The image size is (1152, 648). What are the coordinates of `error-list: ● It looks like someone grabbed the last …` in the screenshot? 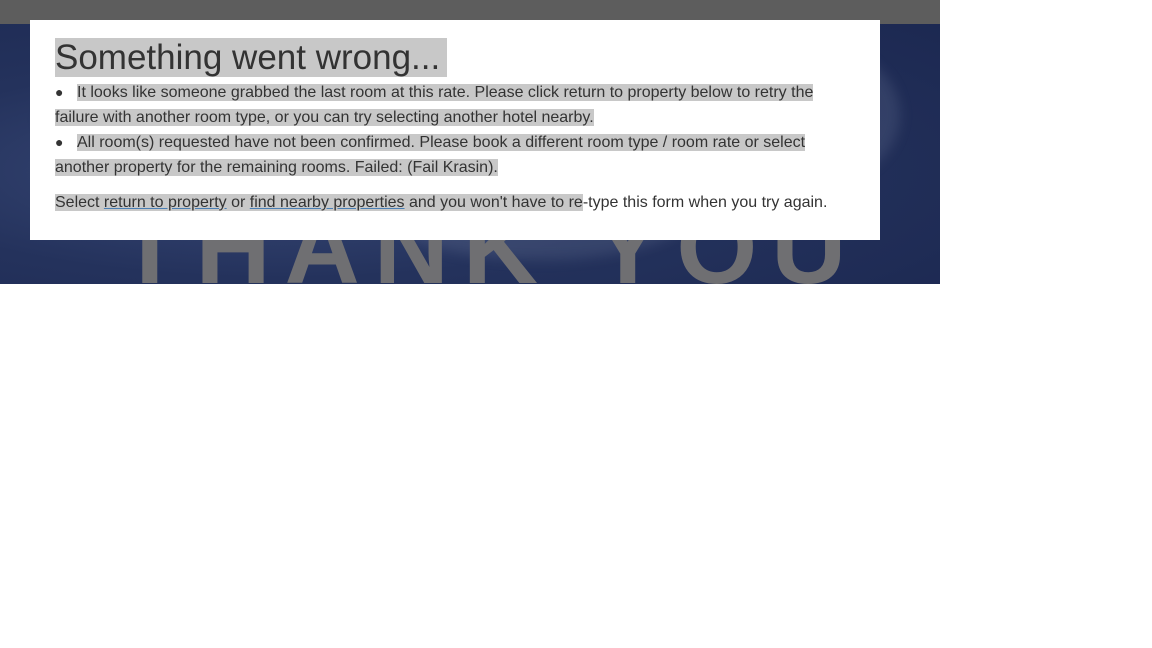 It's located at (455, 130).